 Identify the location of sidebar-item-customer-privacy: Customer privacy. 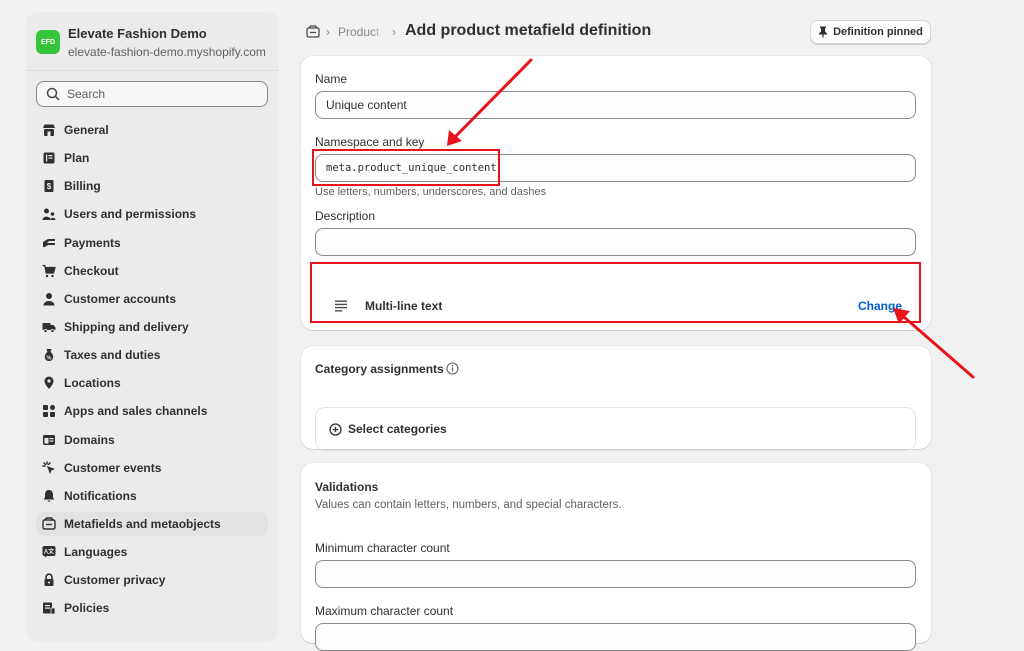
(152, 580).